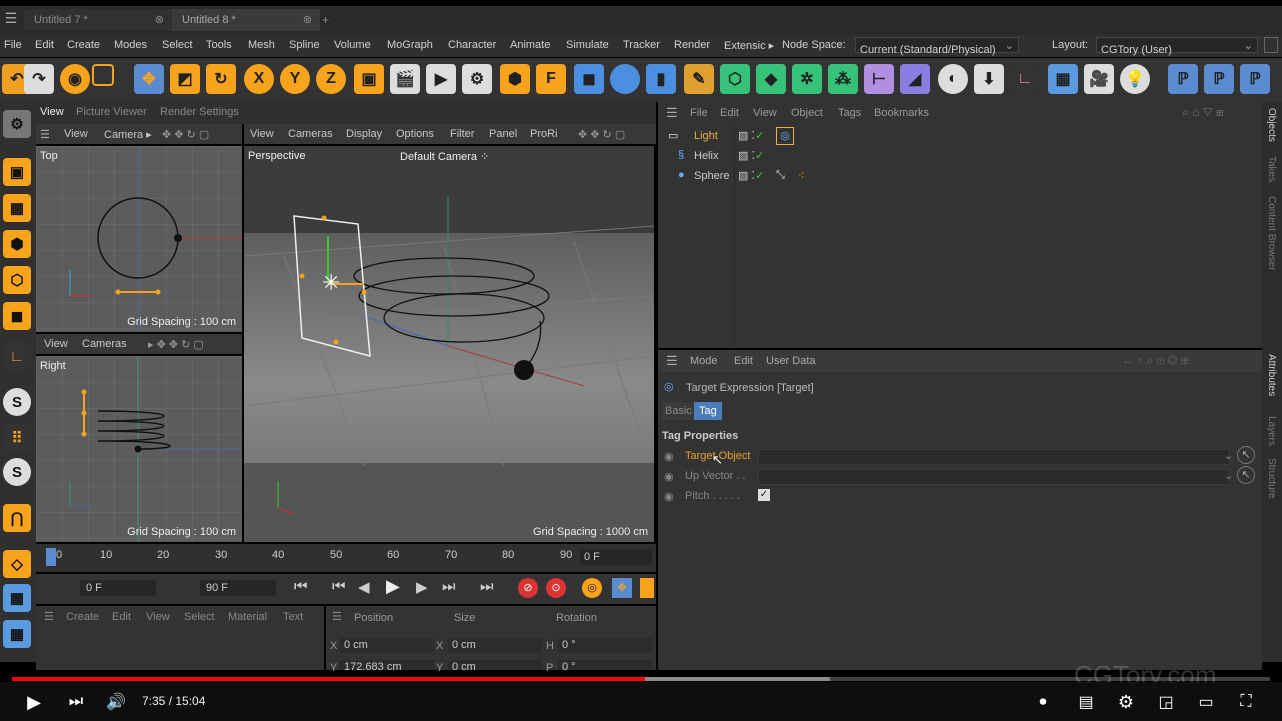 Image resolution: width=1282 pixels, height=721 pixels. I want to click on attr-tab-tag: Tag, so click(708, 411).